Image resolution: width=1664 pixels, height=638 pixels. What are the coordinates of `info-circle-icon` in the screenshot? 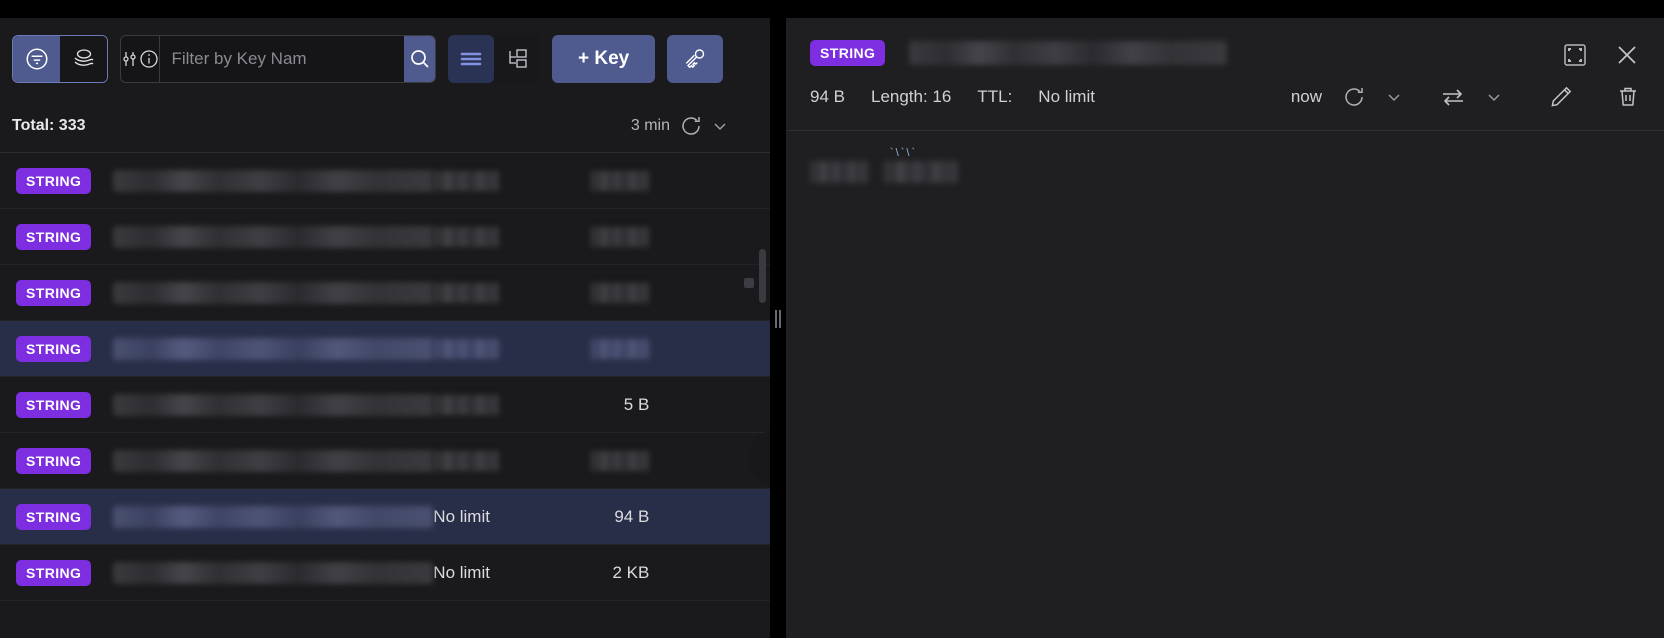 It's located at (149, 59).